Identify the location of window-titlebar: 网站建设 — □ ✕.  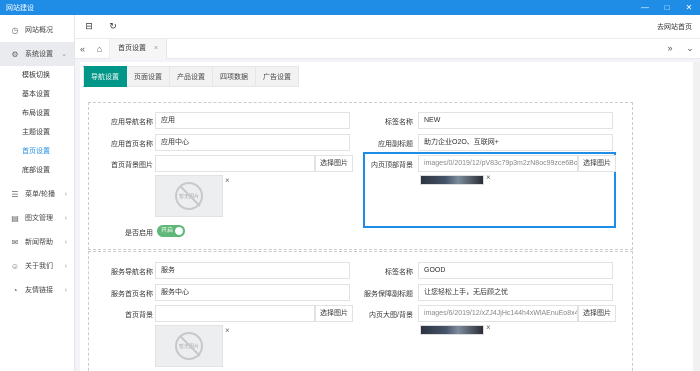
(350, 7).